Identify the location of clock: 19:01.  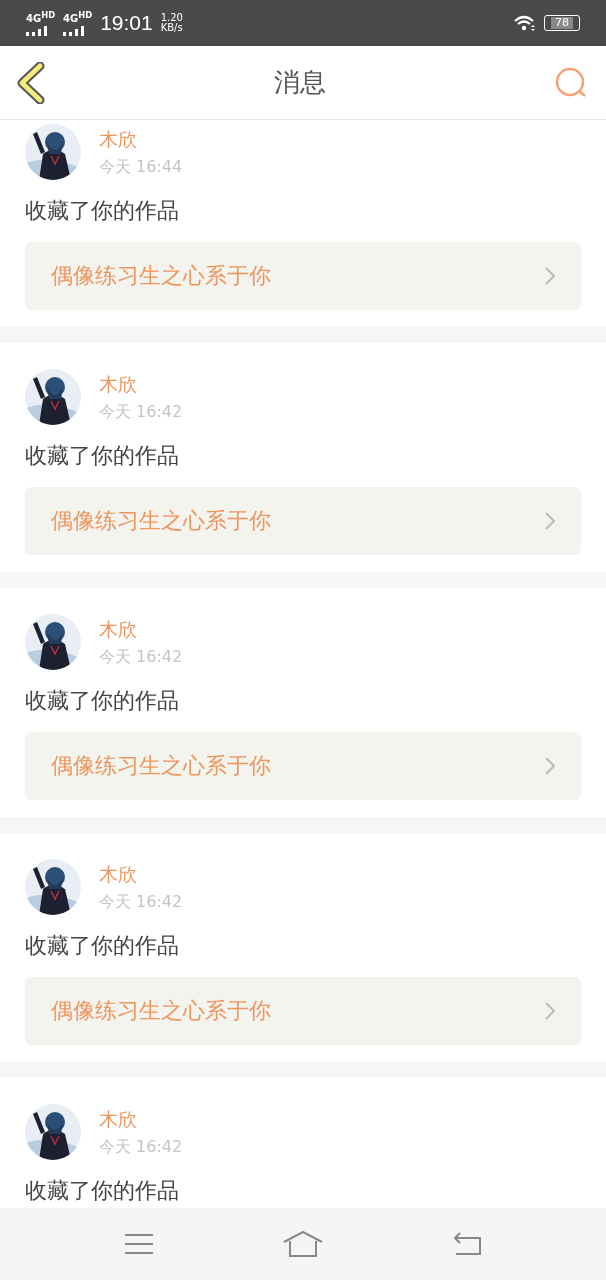
(126, 23).